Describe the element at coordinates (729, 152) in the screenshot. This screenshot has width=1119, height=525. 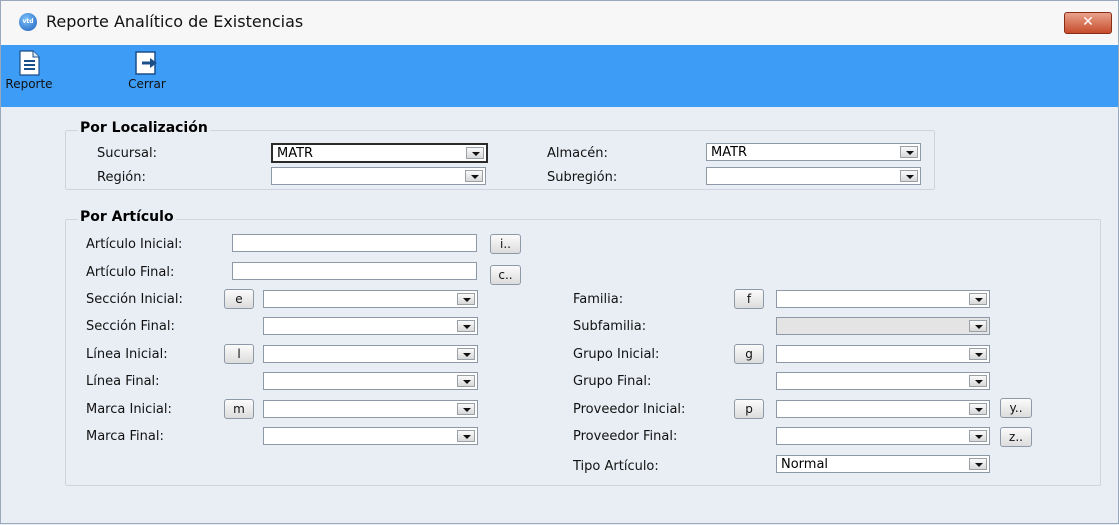
I see `almacen-value: MATR` at that location.